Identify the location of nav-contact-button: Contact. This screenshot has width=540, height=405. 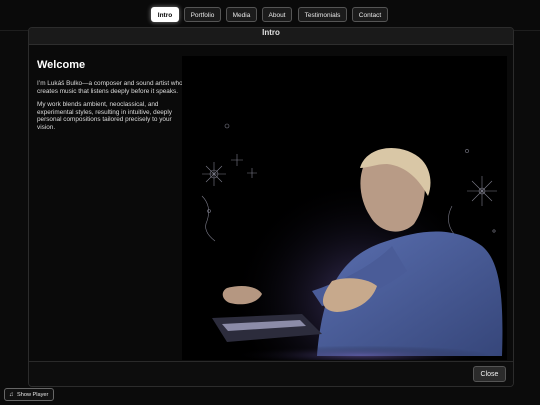
(370, 14).